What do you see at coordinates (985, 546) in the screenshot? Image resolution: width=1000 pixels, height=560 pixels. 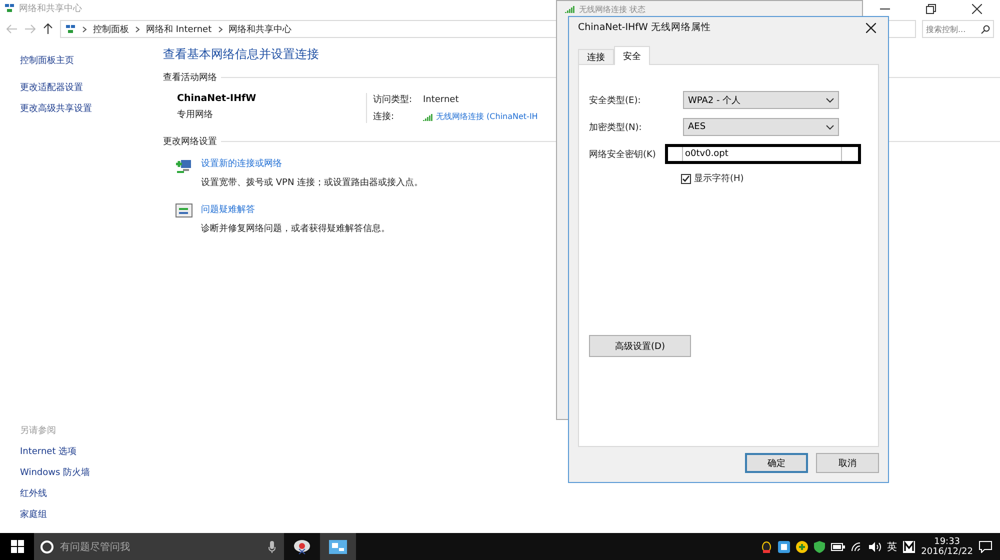 I see `notification-icon` at bounding box center [985, 546].